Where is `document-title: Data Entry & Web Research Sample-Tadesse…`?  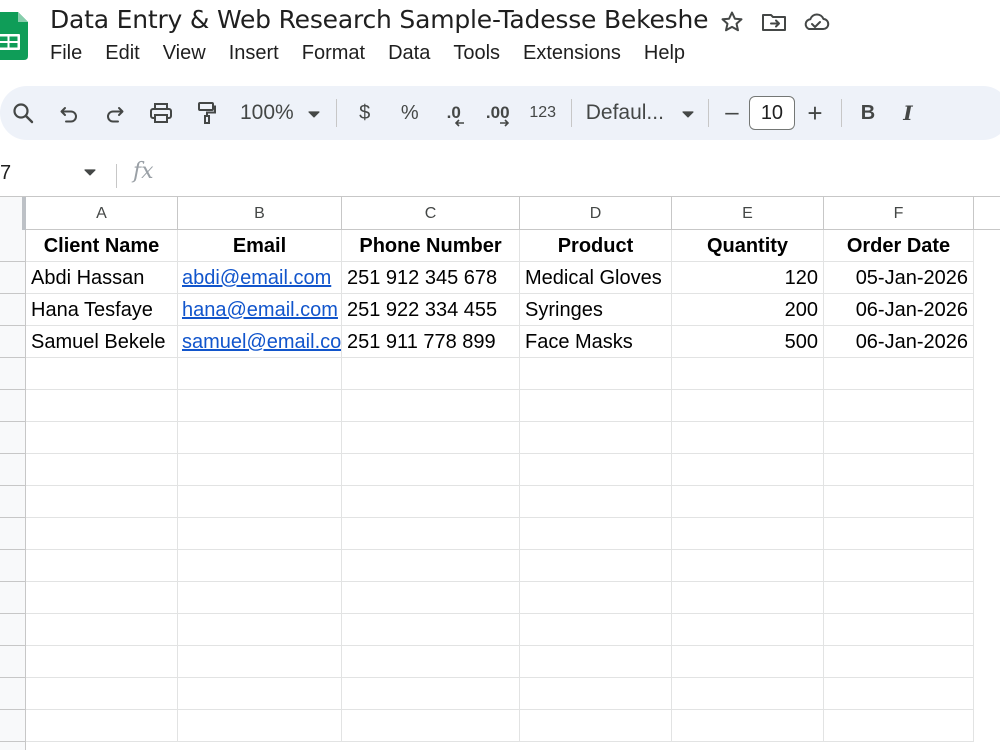
document-title: Data Entry & Web Research Sample-Tadesse… is located at coordinates (379, 19).